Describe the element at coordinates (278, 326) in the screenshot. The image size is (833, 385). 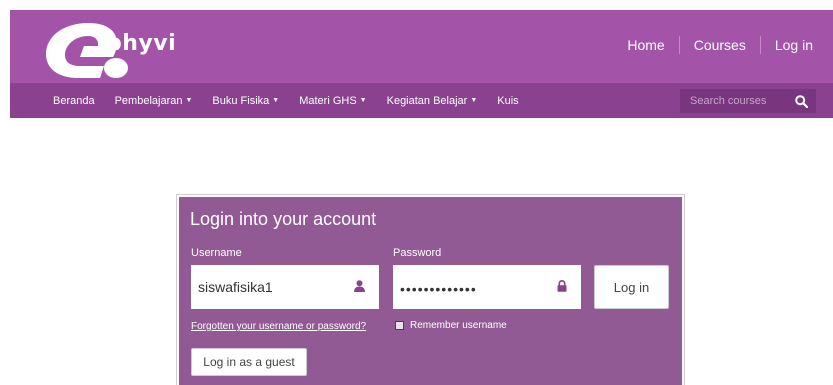
I see `forgot-password-link: Forgotten your username or password?` at that location.